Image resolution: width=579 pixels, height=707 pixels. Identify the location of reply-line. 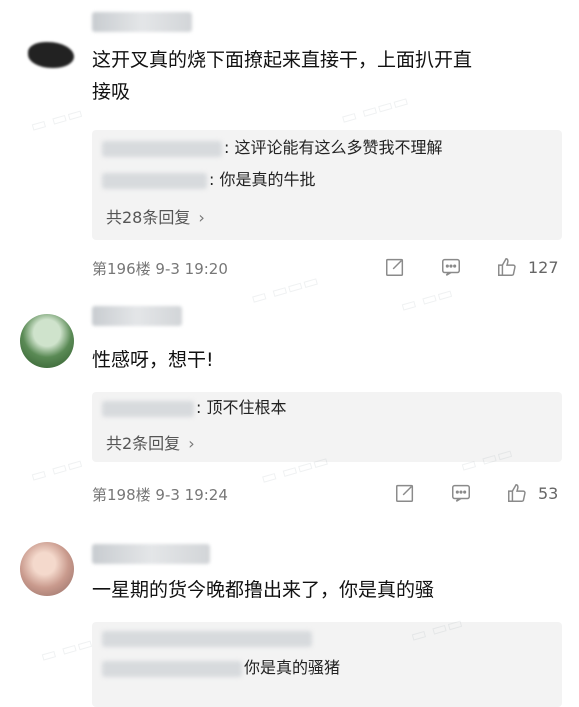
(208, 638).